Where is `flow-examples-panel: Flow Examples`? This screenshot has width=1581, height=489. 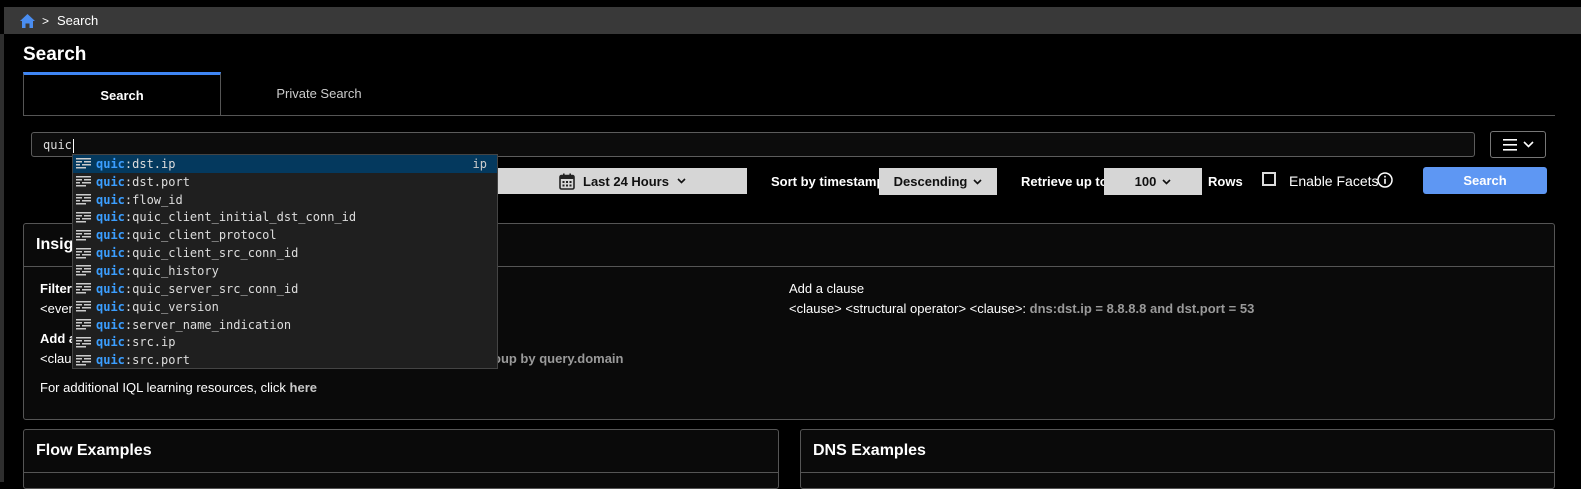 flow-examples-panel: Flow Examples is located at coordinates (401, 459).